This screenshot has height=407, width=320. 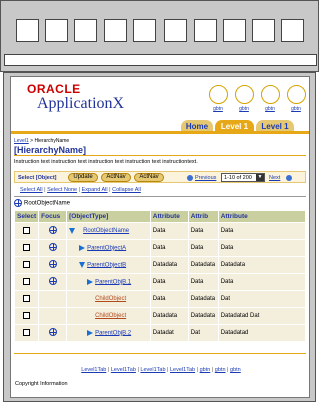 I want to click on previous-icon, so click(x=190, y=178).